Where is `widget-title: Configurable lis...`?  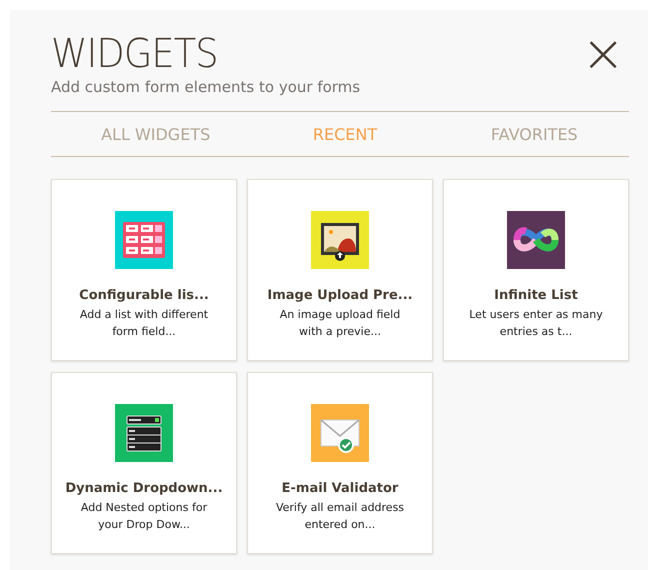 widget-title: Configurable lis... is located at coordinates (144, 295).